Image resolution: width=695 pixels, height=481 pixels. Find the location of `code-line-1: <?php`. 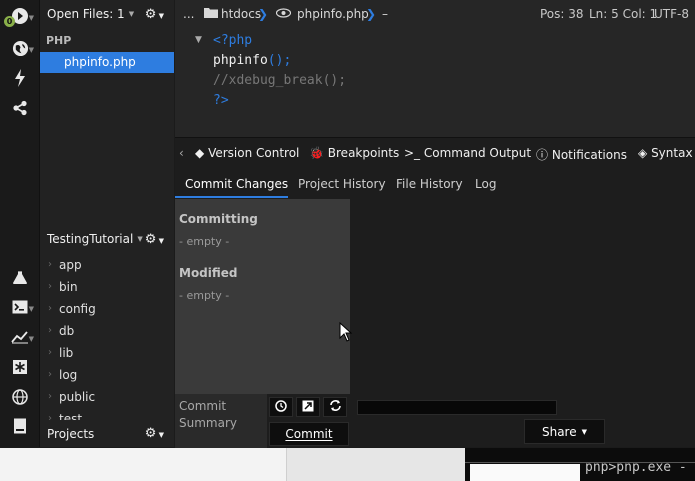

code-line-1: <?php is located at coordinates (233, 40).